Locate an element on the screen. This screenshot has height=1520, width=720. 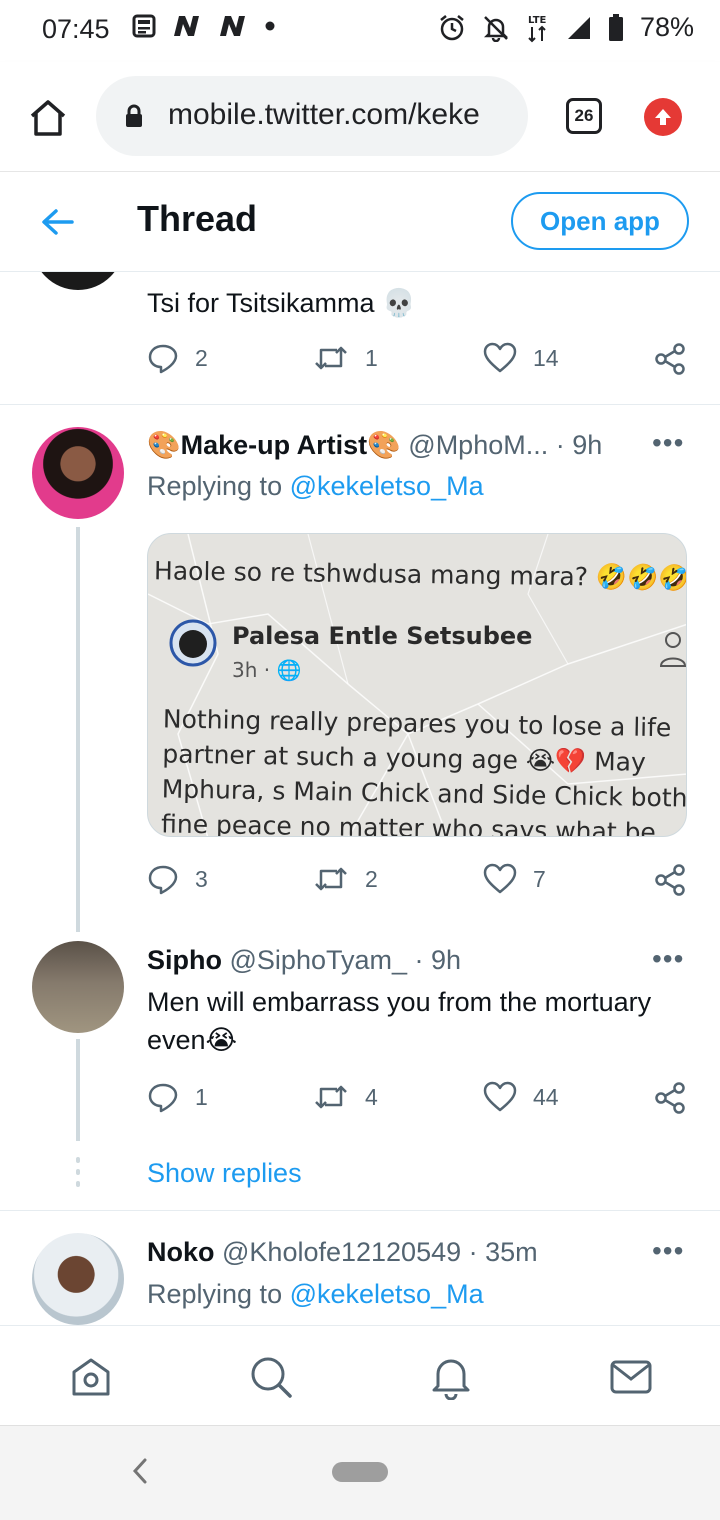
like-count: 14 is located at coordinates (546, 357).